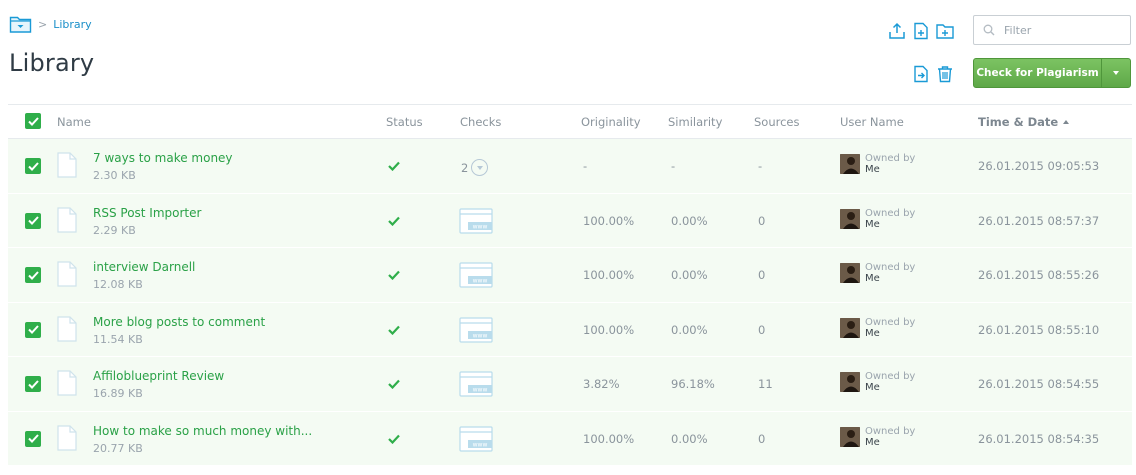 This screenshot has width=1136, height=475. What do you see at coordinates (144, 267) in the screenshot?
I see `document-name-link: interview Darnell` at bounding box center [144, 267].